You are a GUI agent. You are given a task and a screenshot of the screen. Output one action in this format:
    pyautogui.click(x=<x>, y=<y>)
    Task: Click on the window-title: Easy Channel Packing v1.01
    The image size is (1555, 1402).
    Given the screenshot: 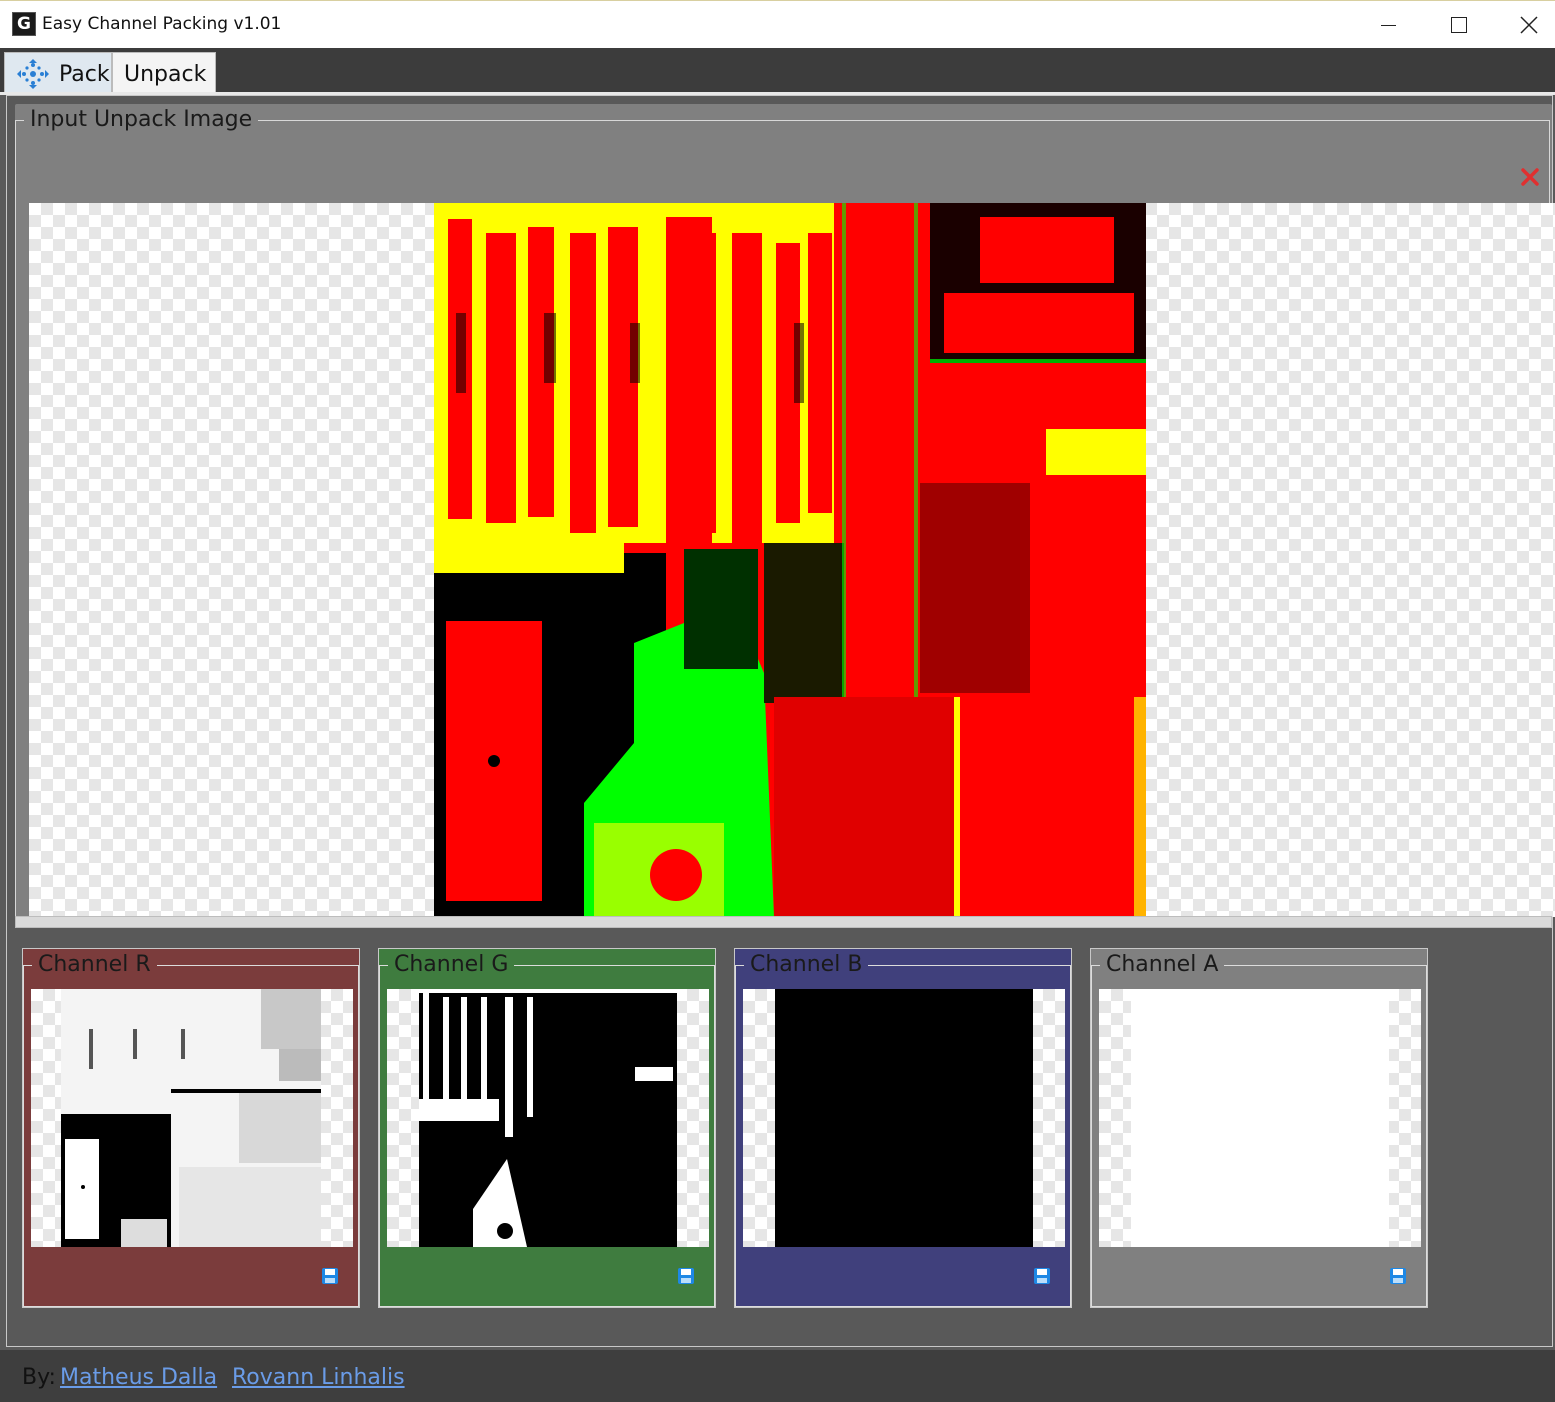 What is the action you would take?
    pyautogui.click(x=162, y=24)
    